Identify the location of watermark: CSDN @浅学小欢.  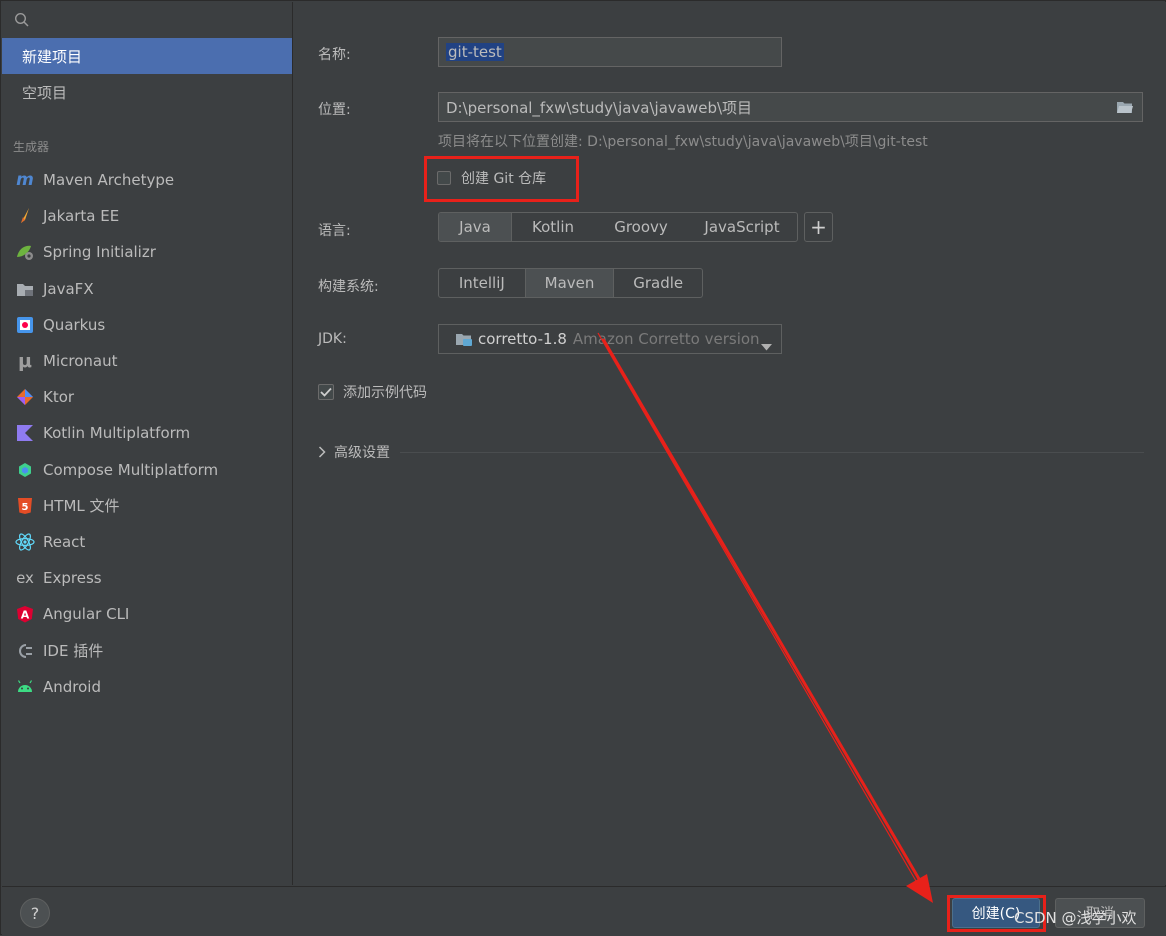
(1075, 918).